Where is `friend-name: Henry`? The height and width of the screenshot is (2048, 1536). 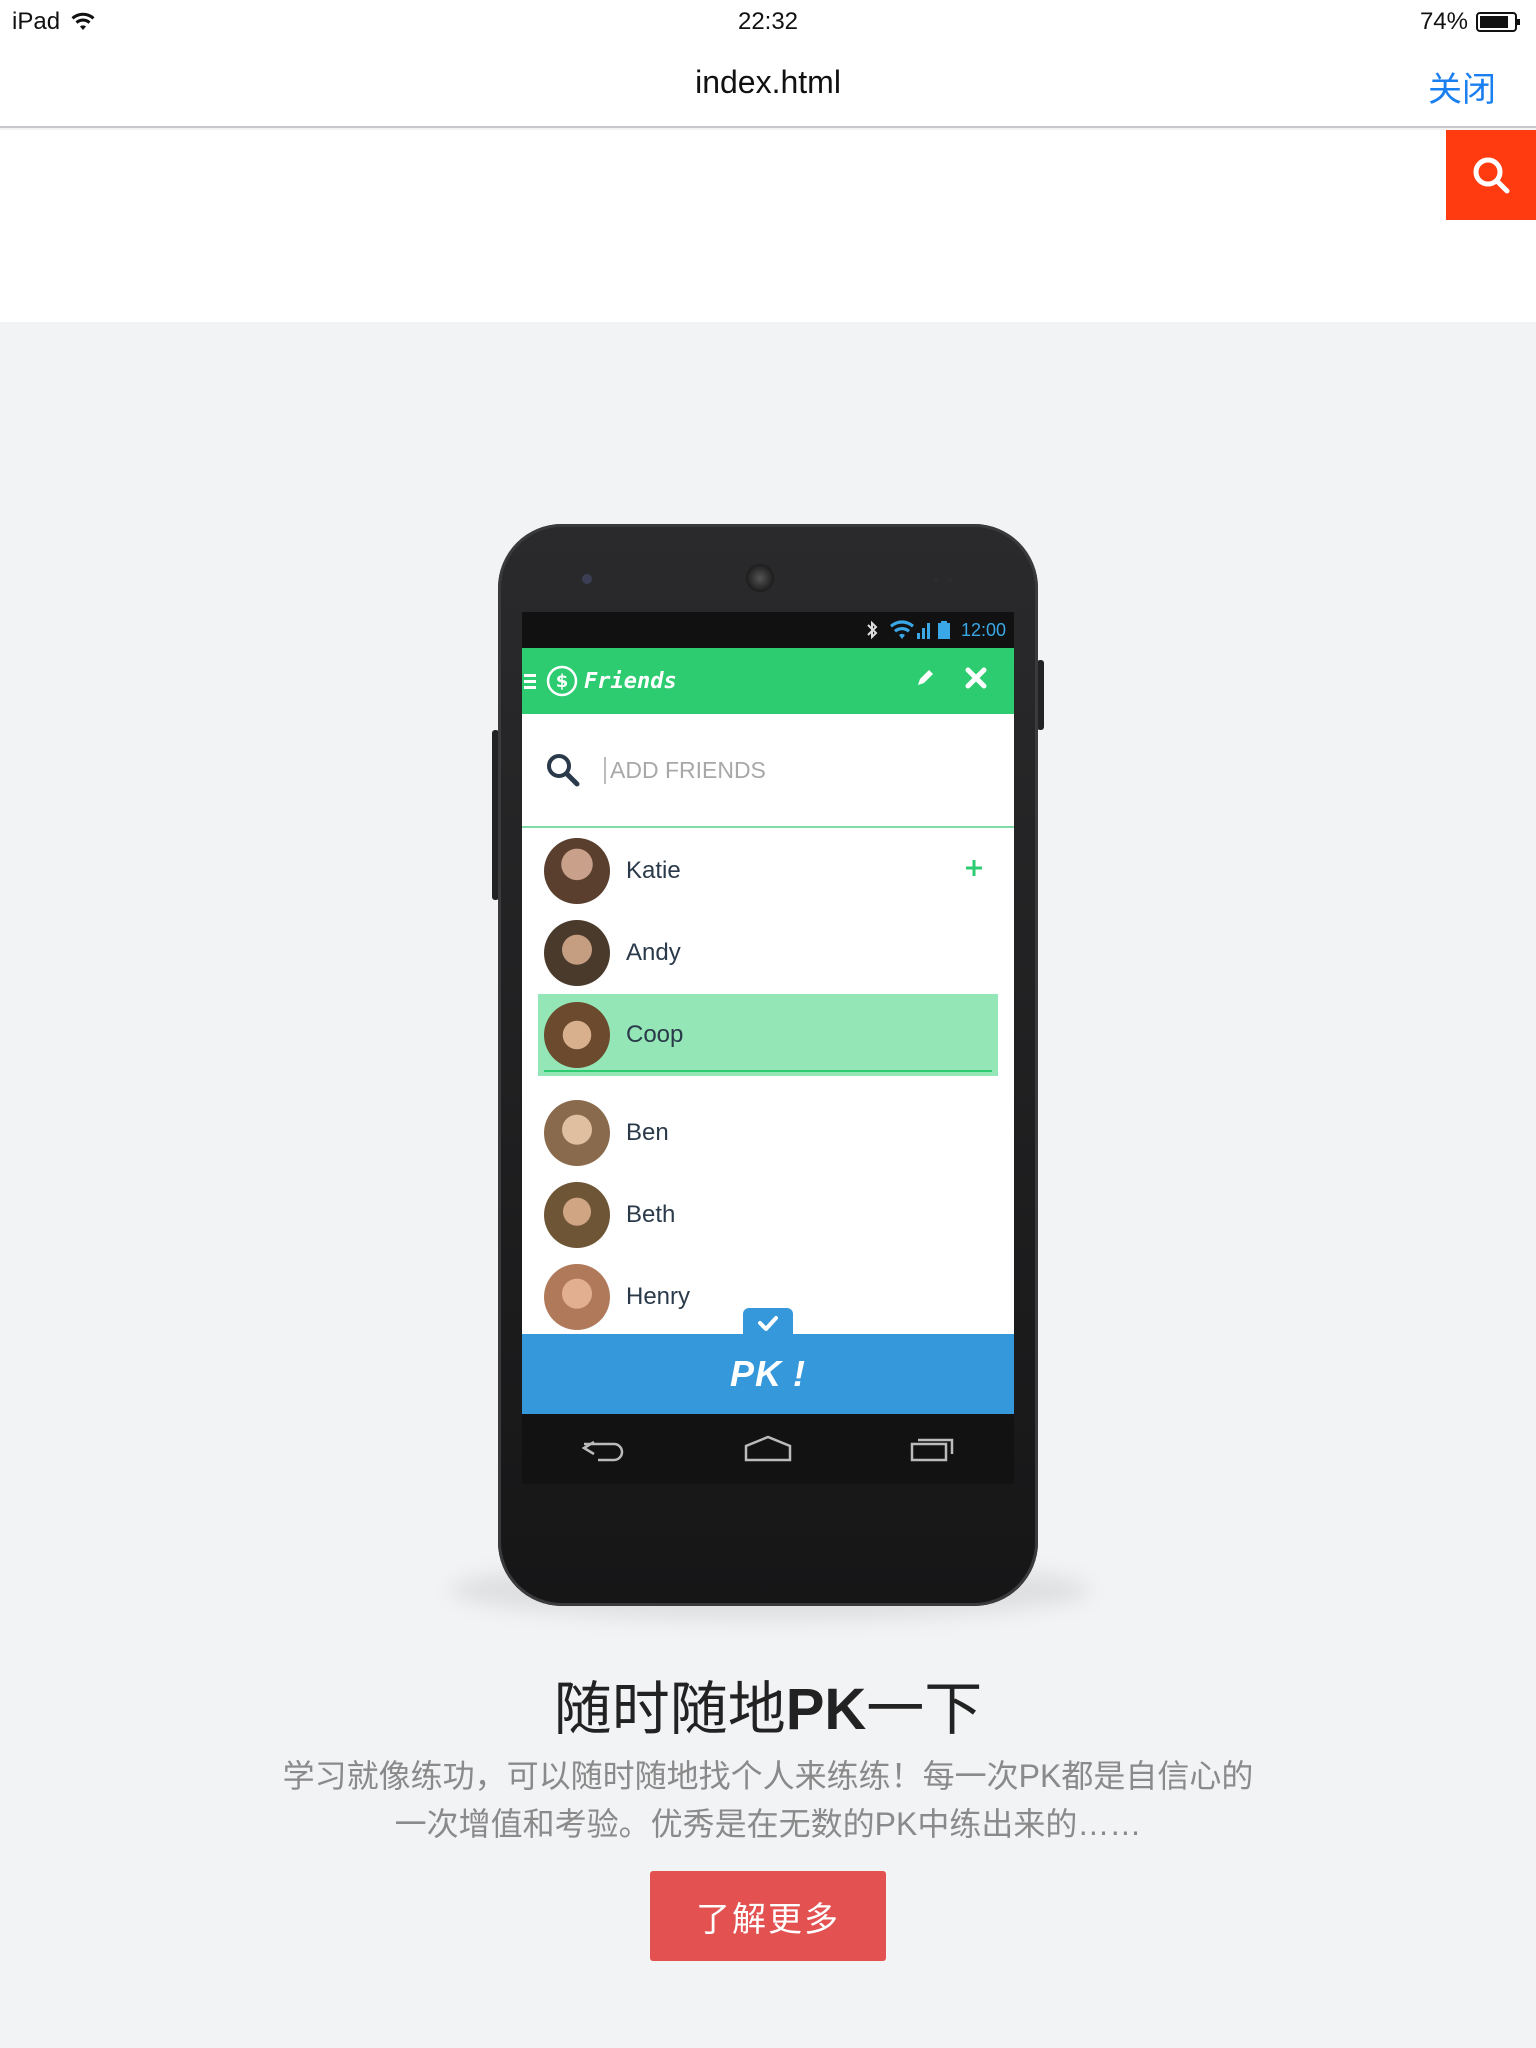 friend-name: Henry is located at coordinates (658, 1296).